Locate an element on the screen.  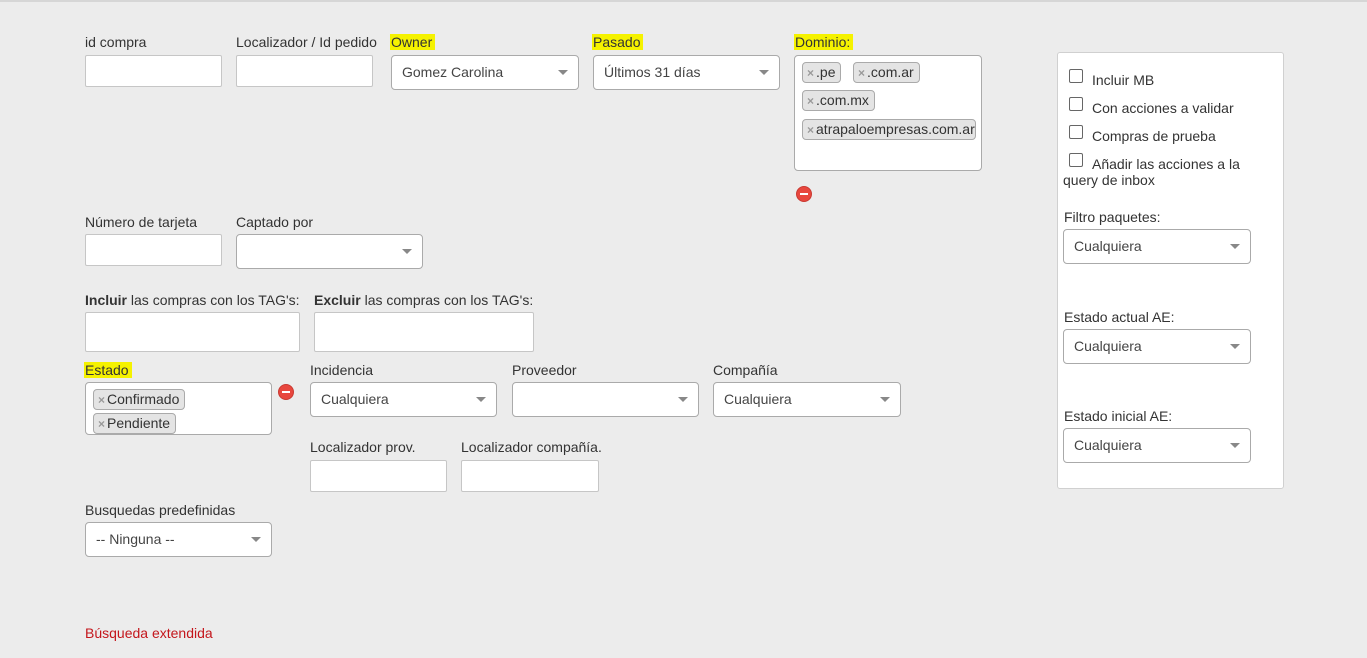
pasado-select: Últimos 31 días is located at coordinates (686, 72).